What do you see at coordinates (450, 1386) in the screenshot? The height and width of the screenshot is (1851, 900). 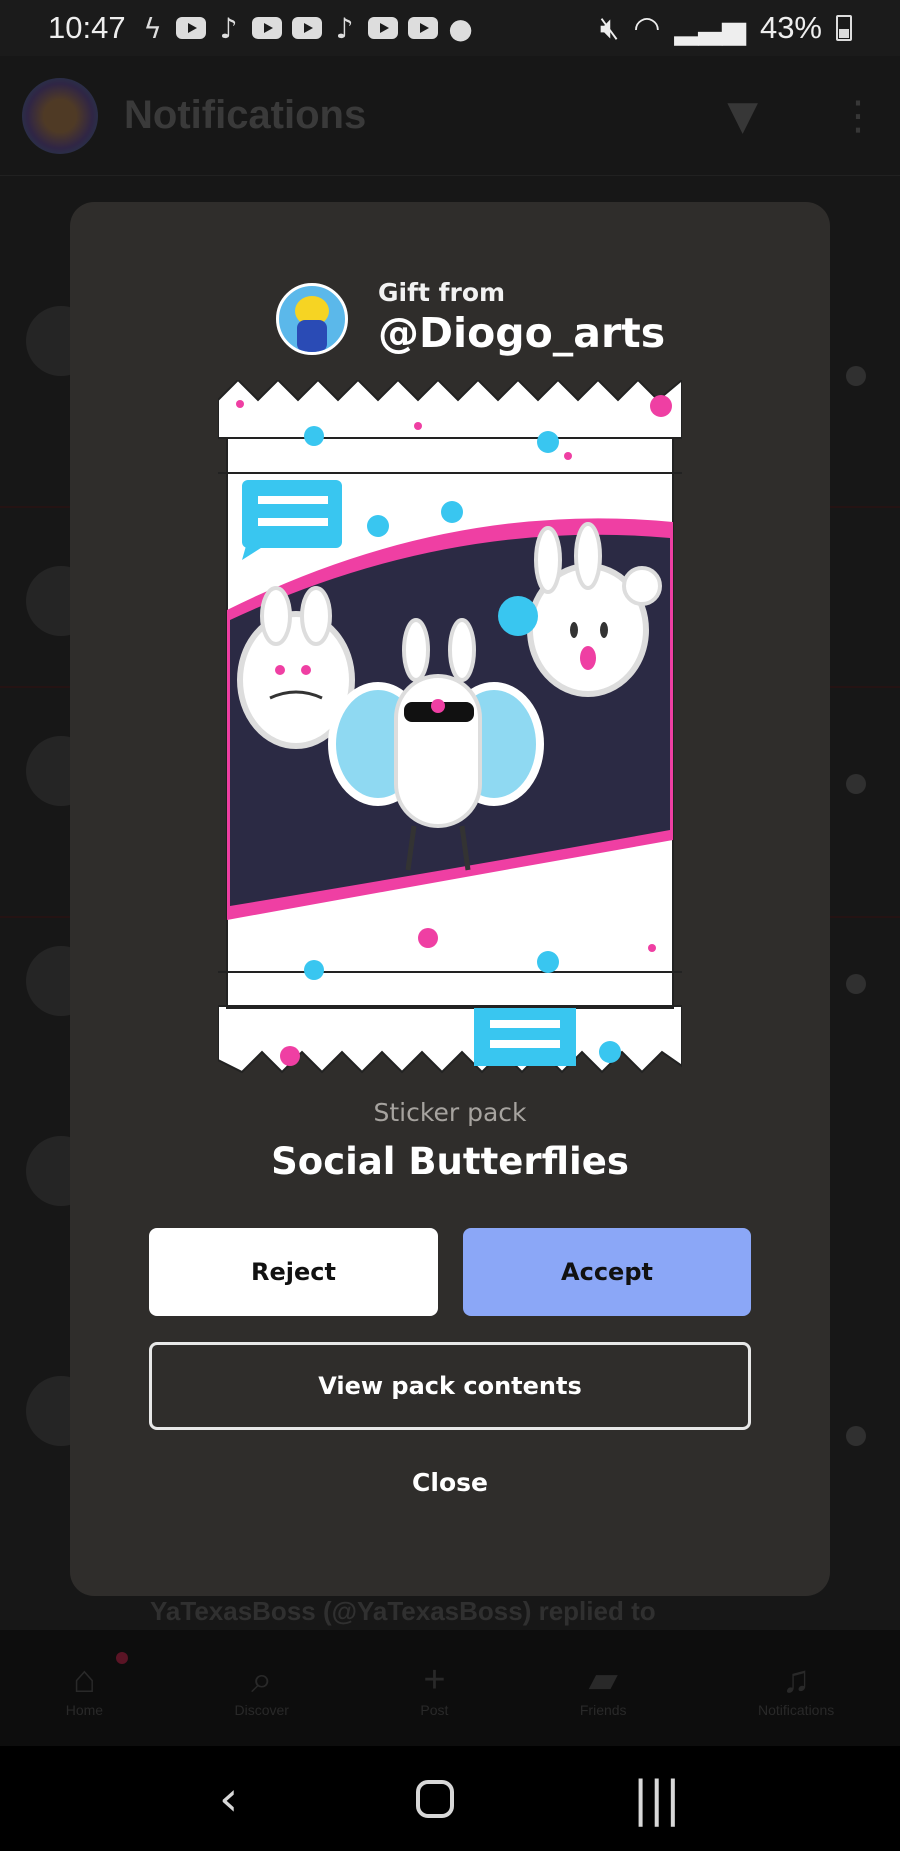 I see `view-pack-contents-button: View pack contents` at bounding box center [450, 1386].